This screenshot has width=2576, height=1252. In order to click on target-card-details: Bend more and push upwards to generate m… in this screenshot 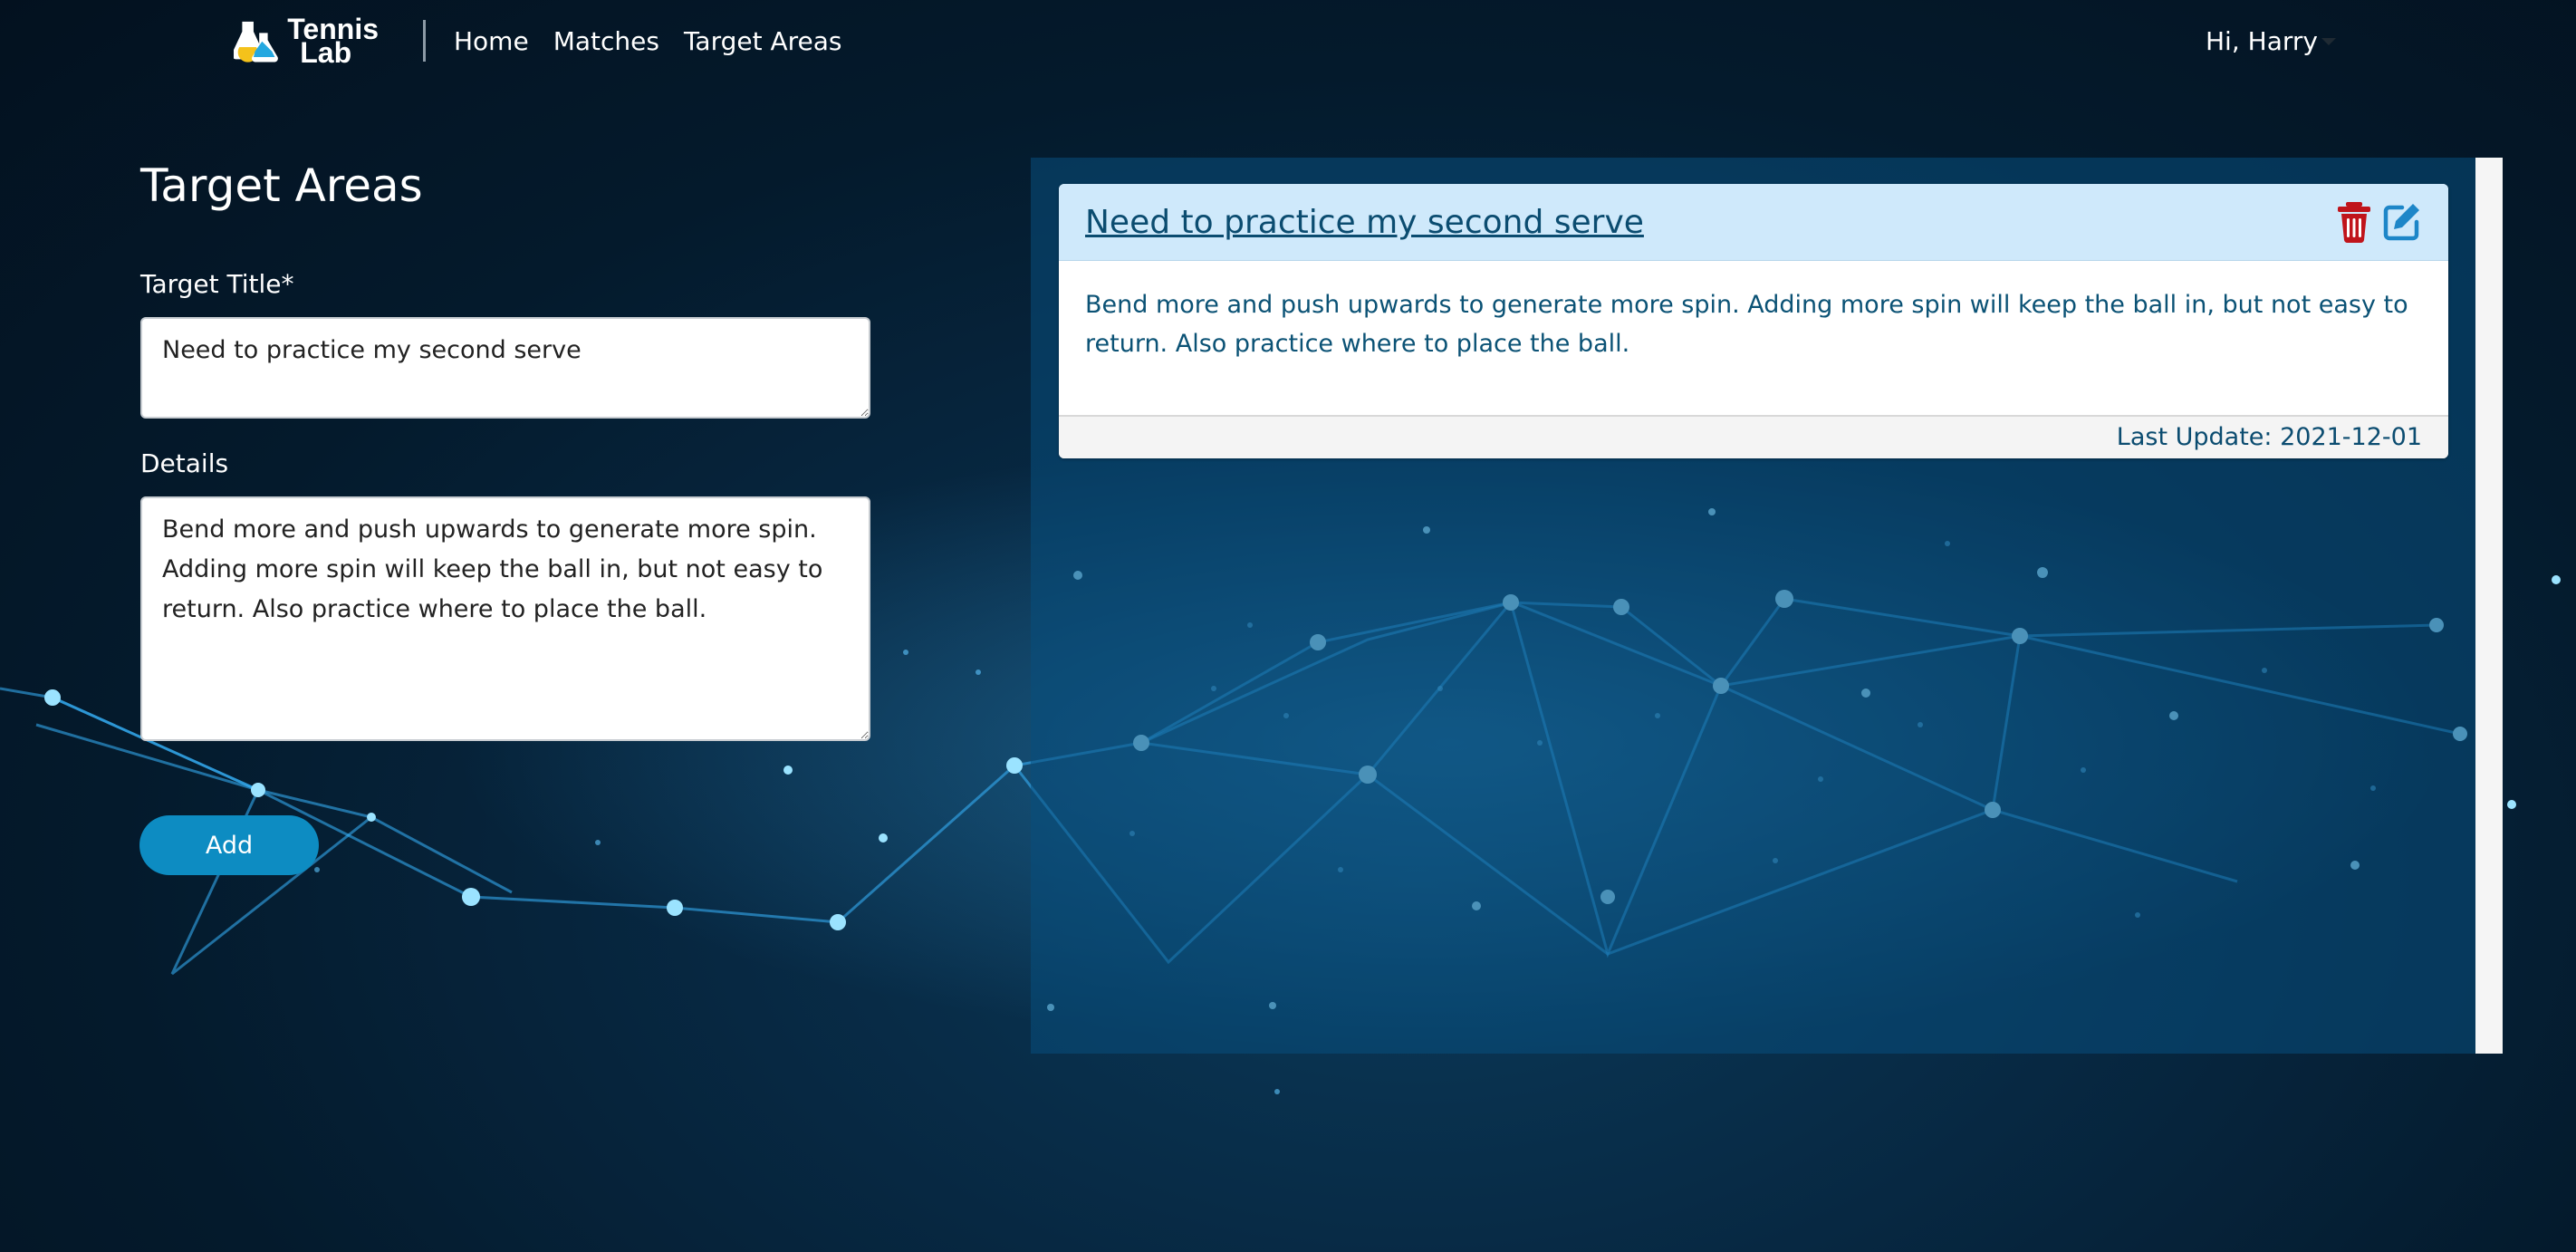, I will do `click(1746, 324)`.